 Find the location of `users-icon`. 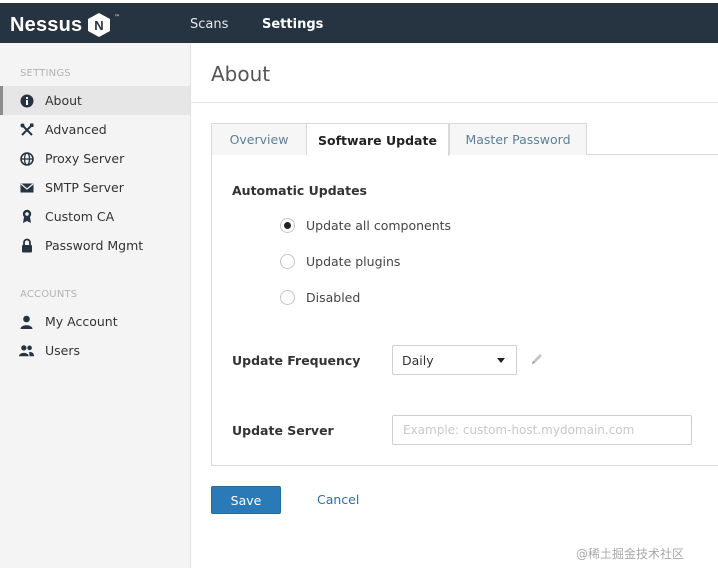

users-icon is located at coordinates (26, 350).